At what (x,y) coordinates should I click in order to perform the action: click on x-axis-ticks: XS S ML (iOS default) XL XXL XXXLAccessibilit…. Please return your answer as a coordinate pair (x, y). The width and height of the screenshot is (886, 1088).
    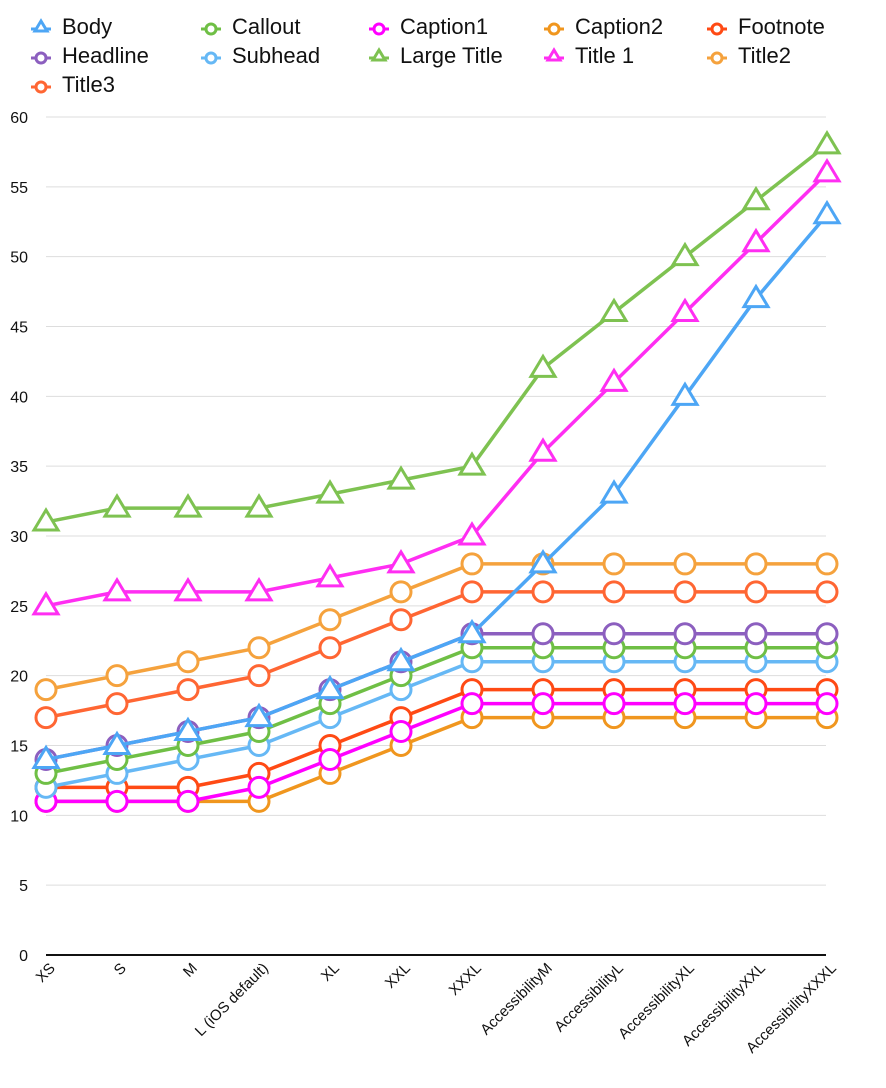
    Looking at the image, I should click on (436, 1008).